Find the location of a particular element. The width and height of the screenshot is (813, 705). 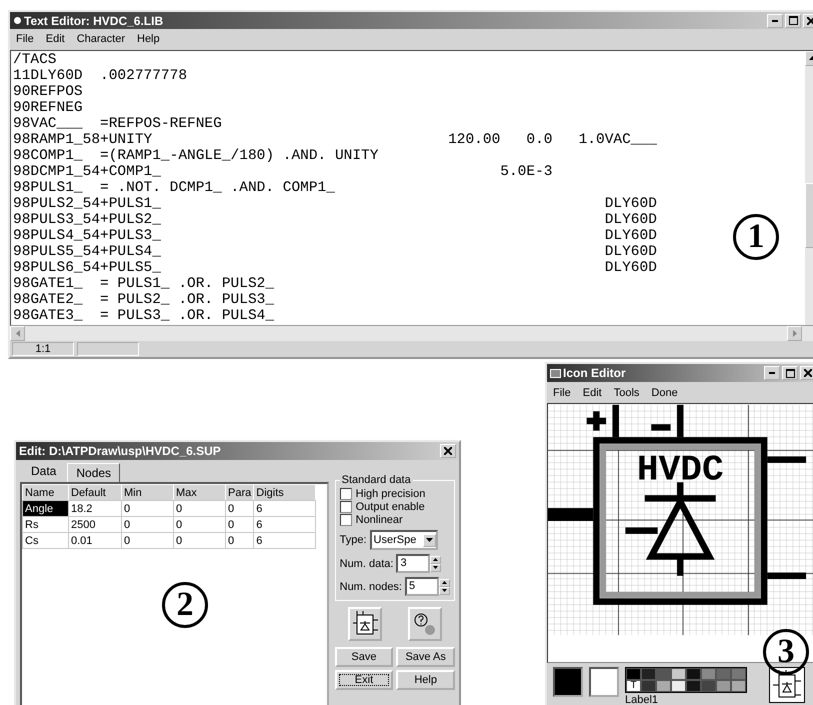

dialog-button: Exit is located at coordinates (364, 680).